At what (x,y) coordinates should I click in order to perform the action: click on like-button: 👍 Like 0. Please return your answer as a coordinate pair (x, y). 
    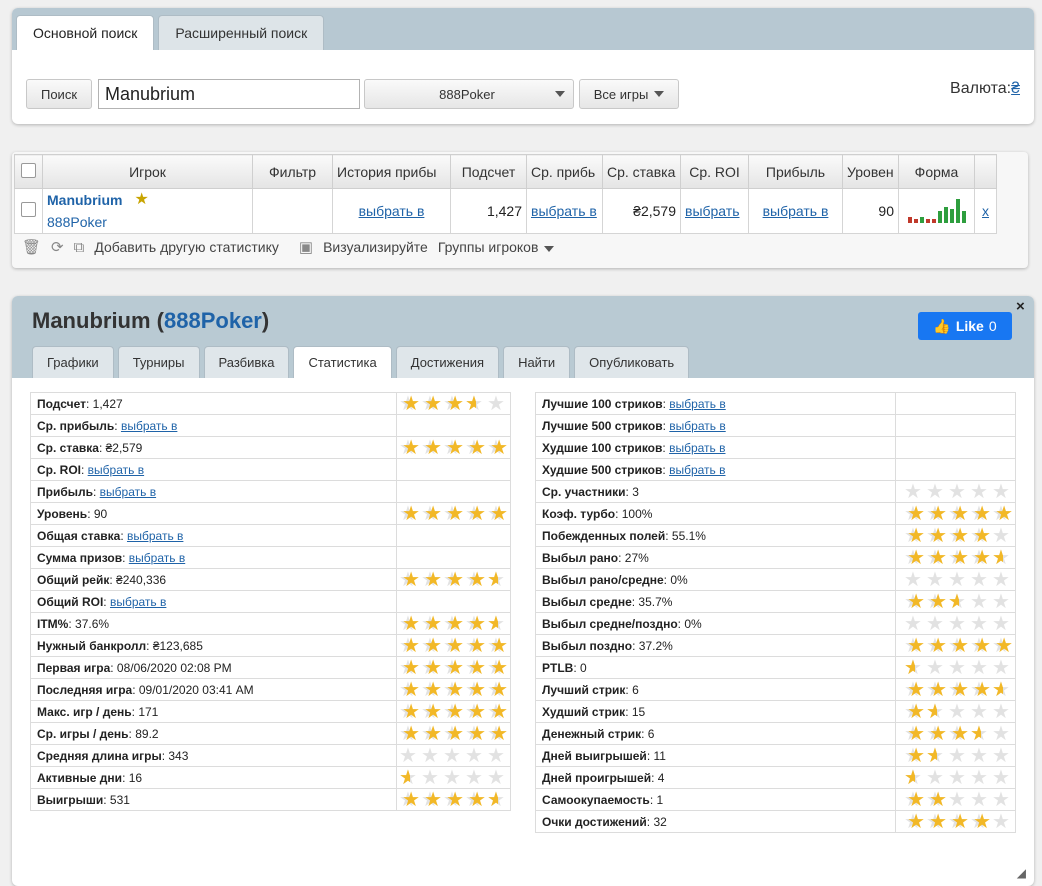
    Looking at the image, I should click on (965, 326).